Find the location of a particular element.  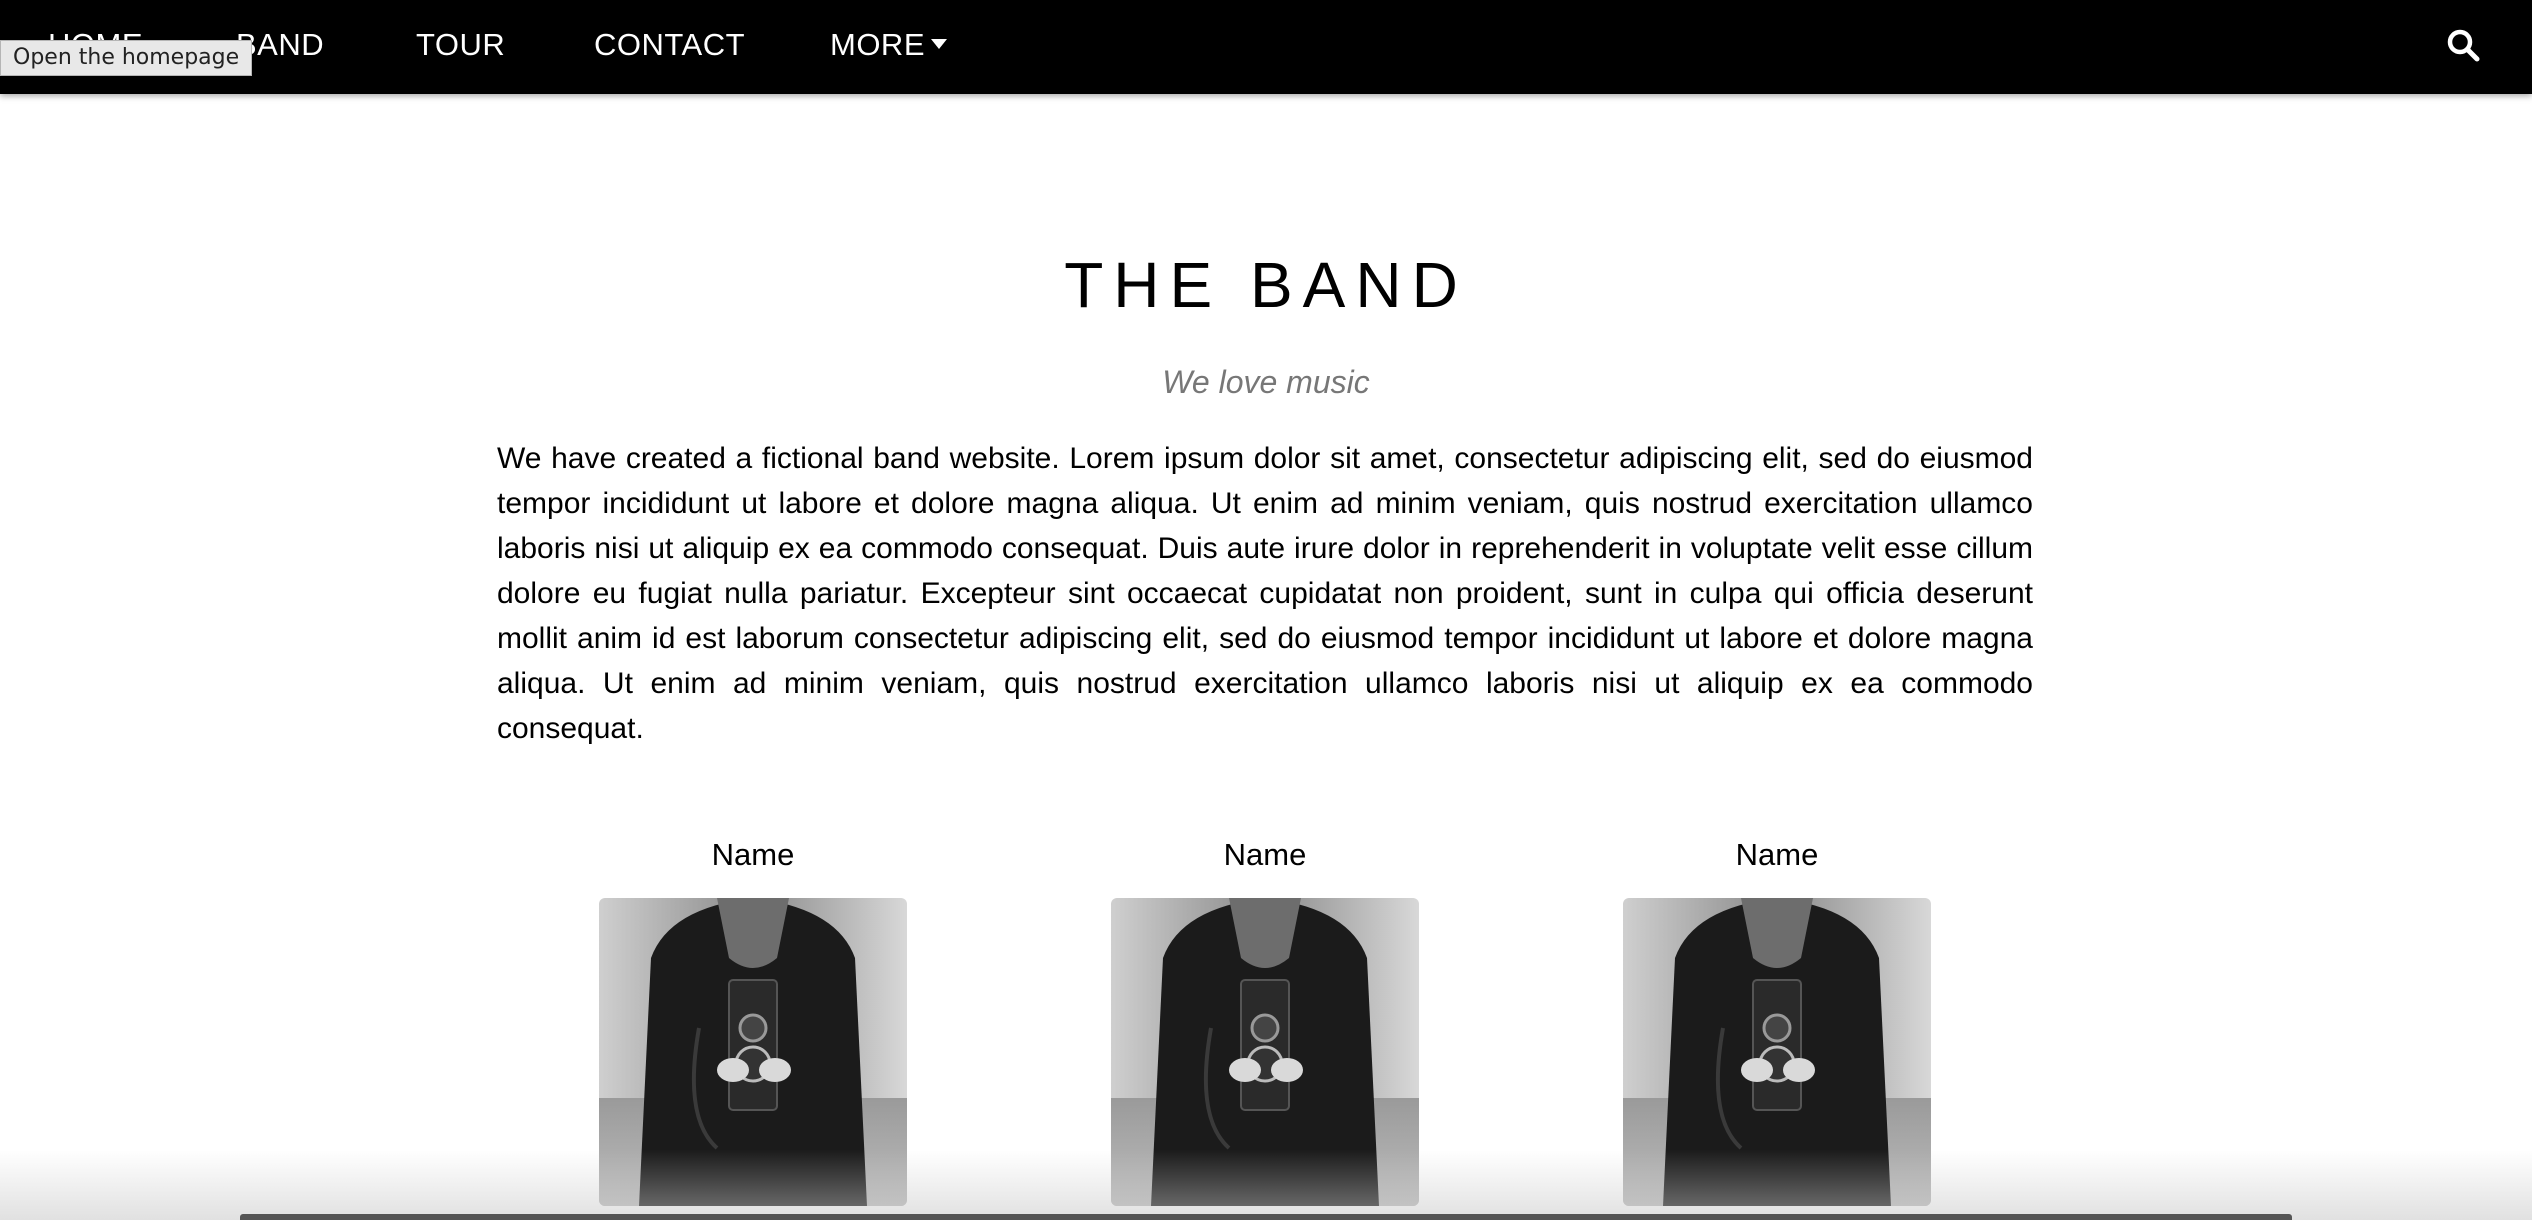

search-button is located at coordinates (2464, 46).